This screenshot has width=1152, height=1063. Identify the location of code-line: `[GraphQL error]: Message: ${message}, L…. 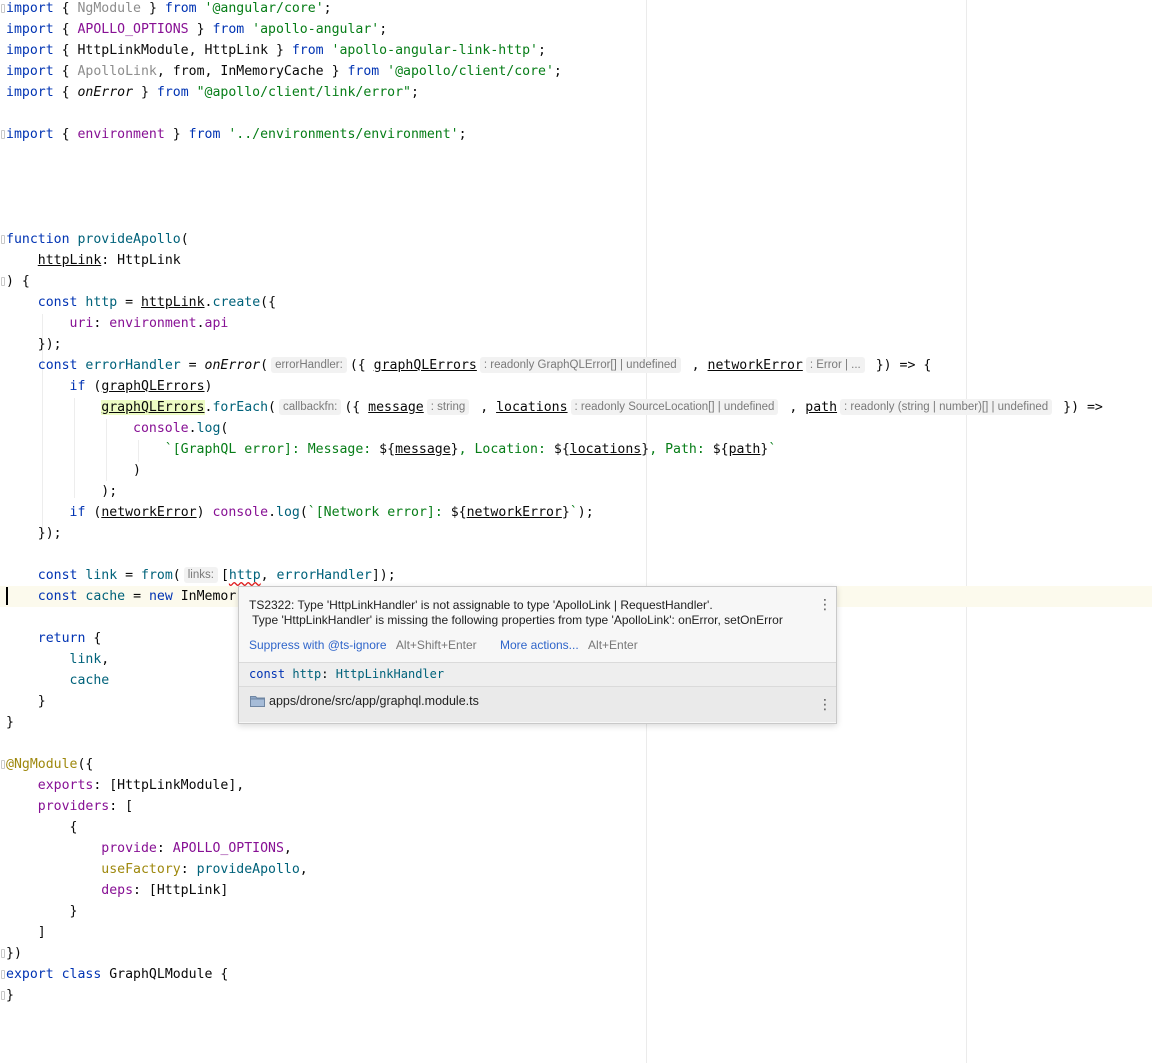
(470, 449).